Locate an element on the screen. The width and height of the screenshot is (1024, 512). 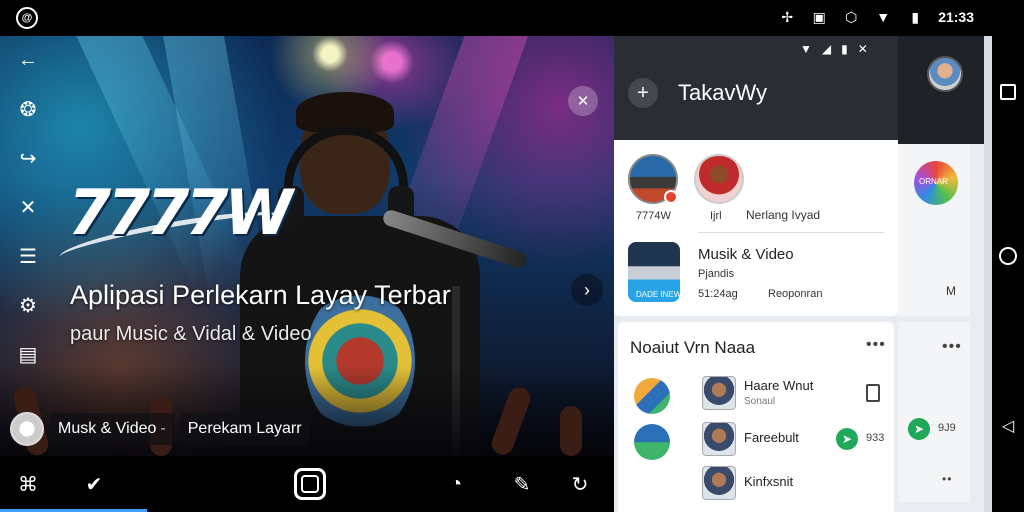
left-toolbar: ← ❂ ↪ ✕ ☰ ⚙ ▤ is located at coordinates (28, 207).